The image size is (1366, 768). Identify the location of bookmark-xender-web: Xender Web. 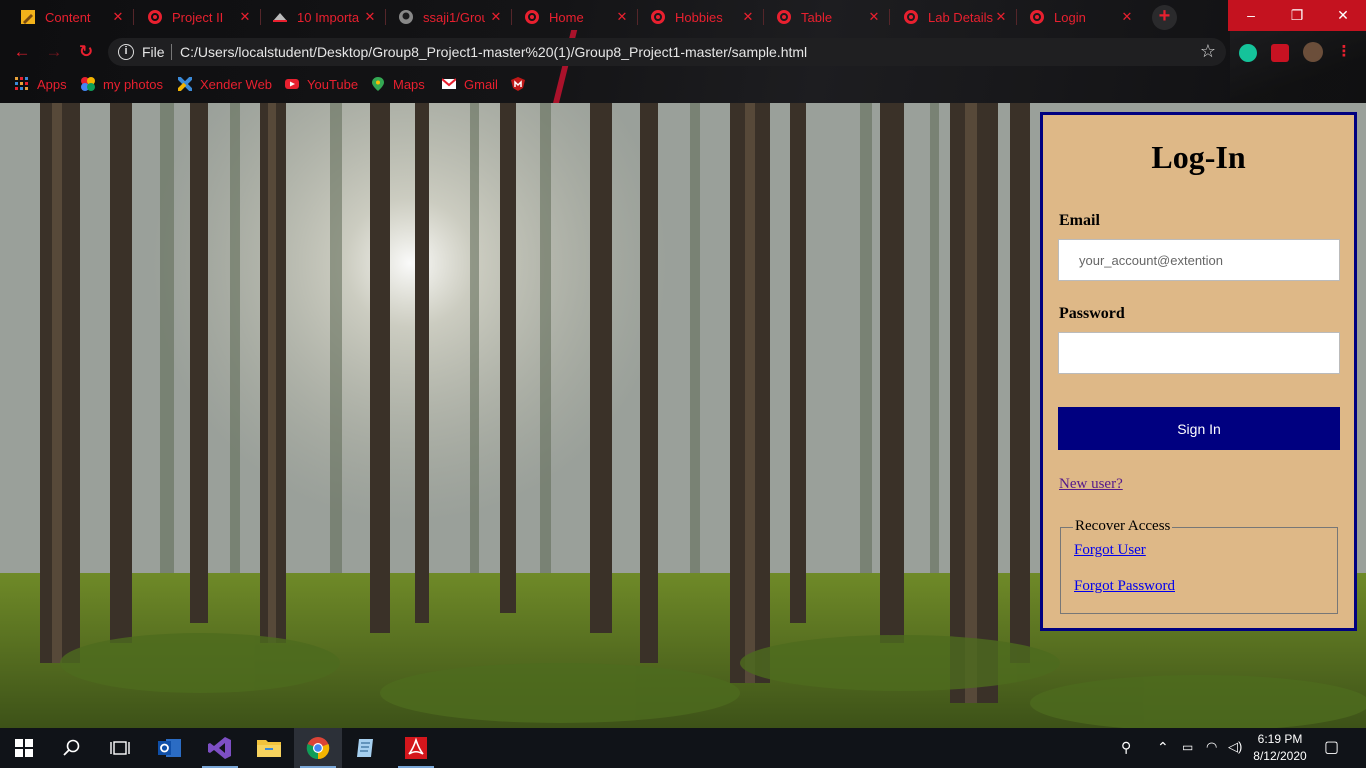
(225, 84).